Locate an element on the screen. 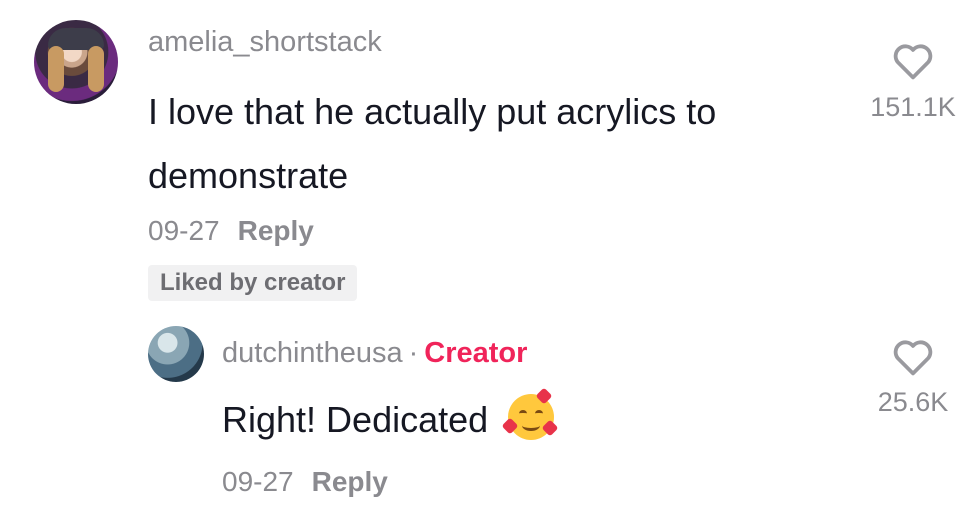 The width and height of the screenshot is (980, 506). comment-text-line: I love that he actually put acrylics to is located at coordinates (432, 111).